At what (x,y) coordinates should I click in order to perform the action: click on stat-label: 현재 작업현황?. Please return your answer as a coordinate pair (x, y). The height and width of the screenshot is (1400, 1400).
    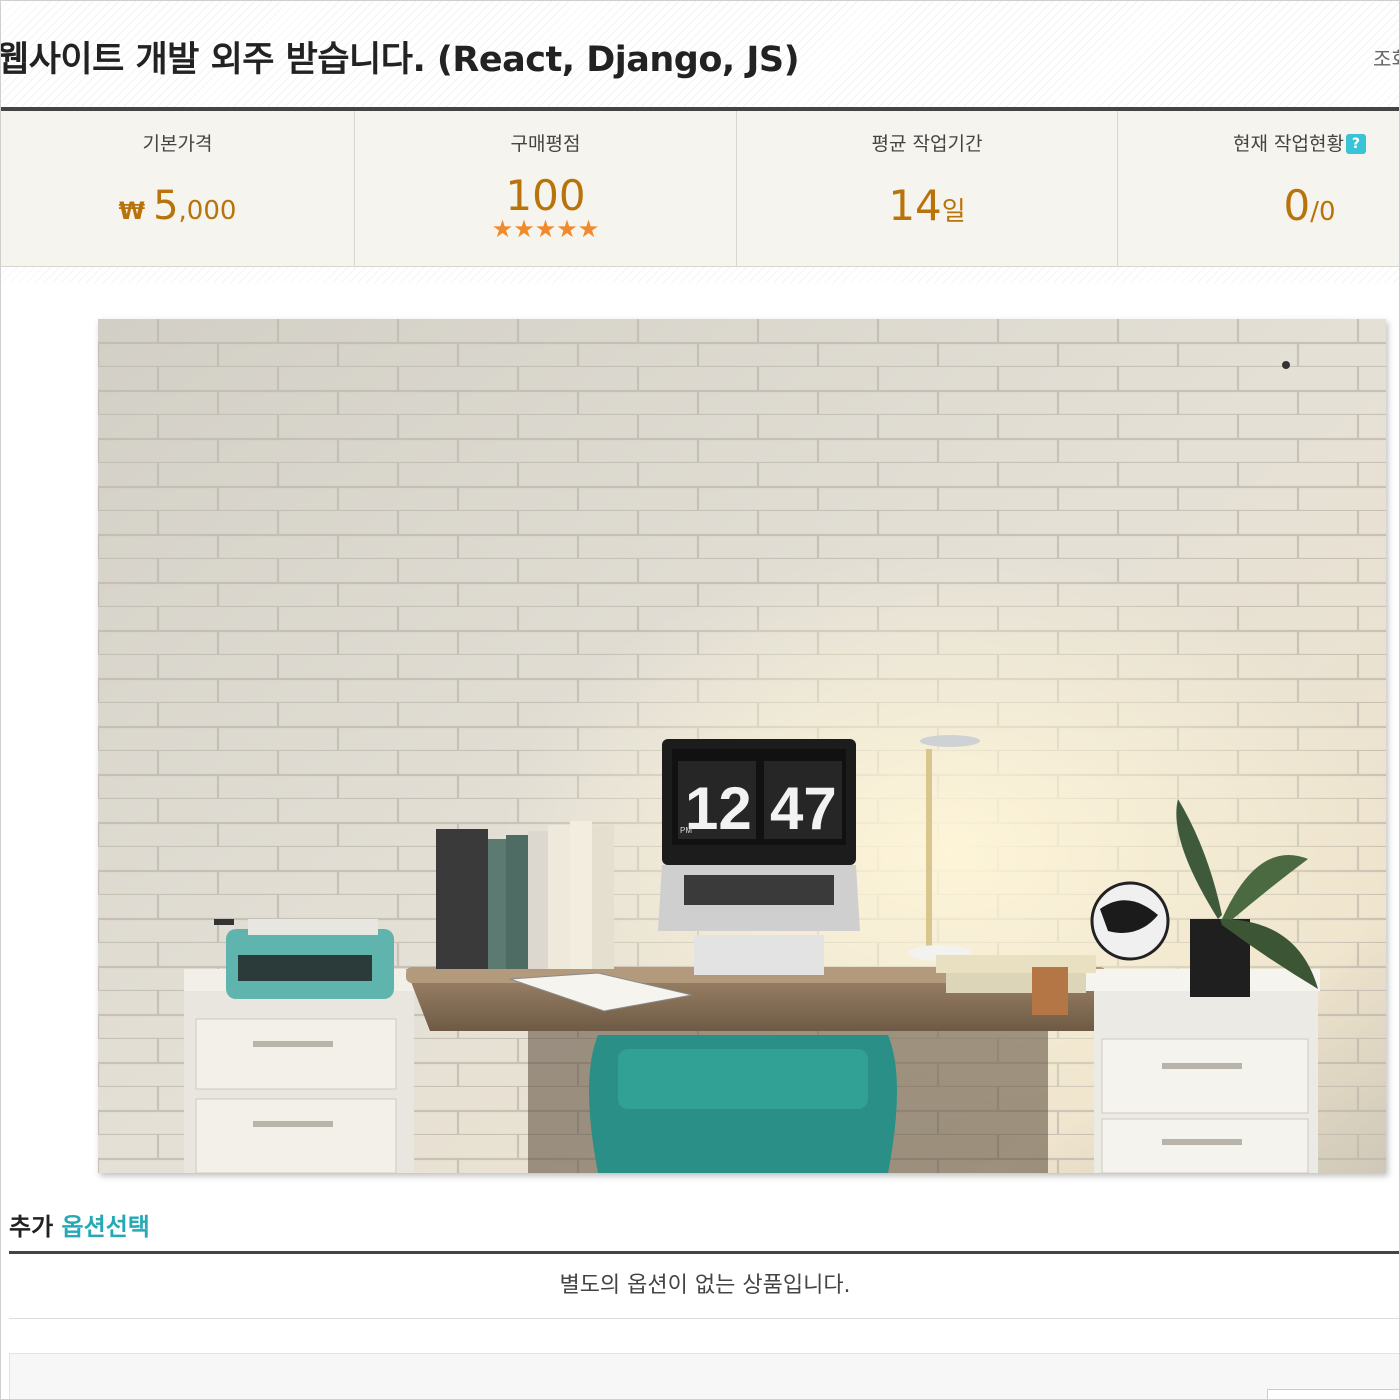
    Looking at the image, I should click on (1258, 142).